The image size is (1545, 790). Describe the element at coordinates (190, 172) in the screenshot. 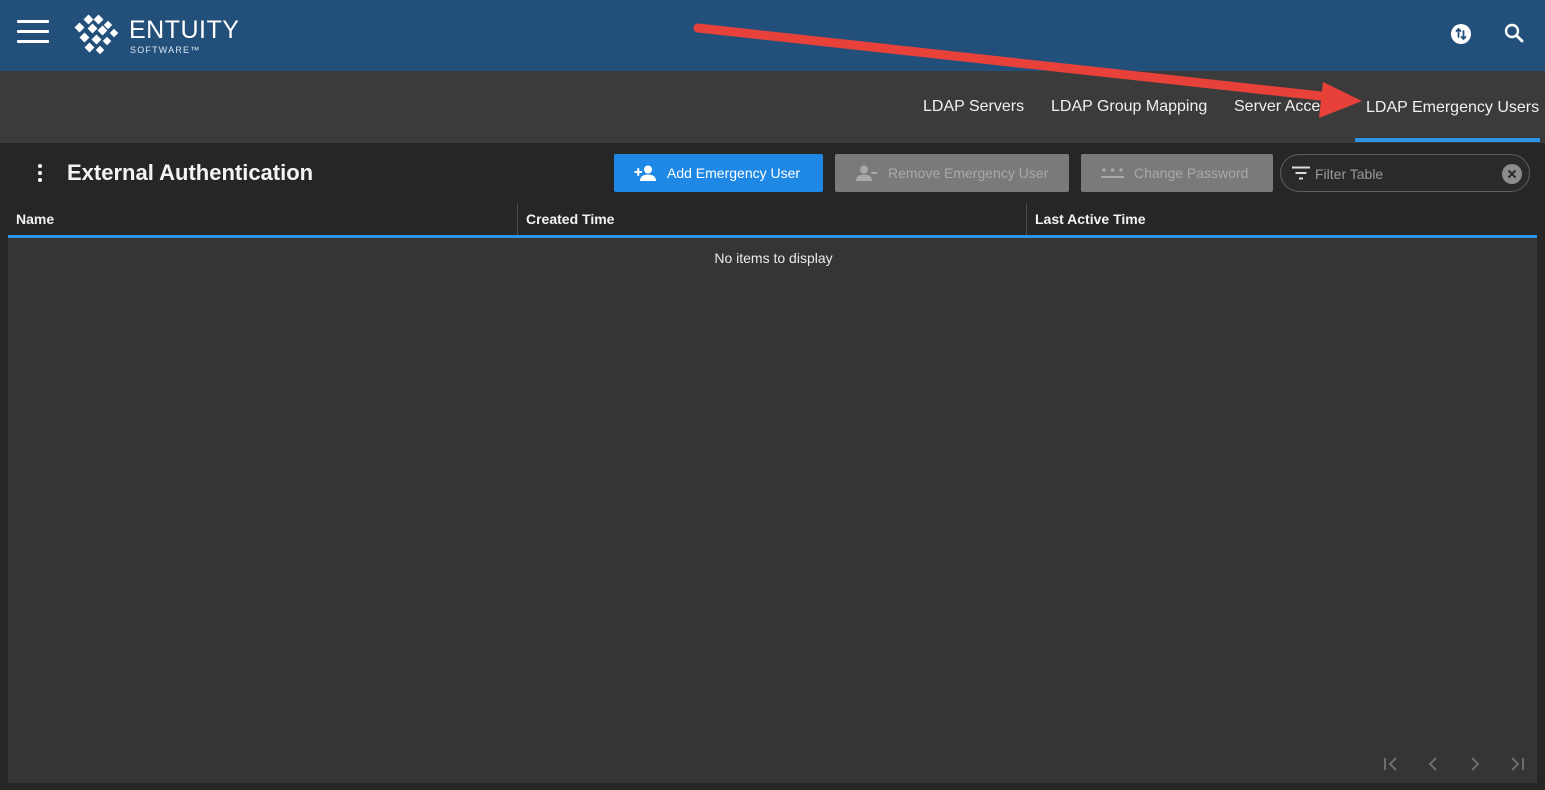

I see `page-title: External Authentication` at that location.